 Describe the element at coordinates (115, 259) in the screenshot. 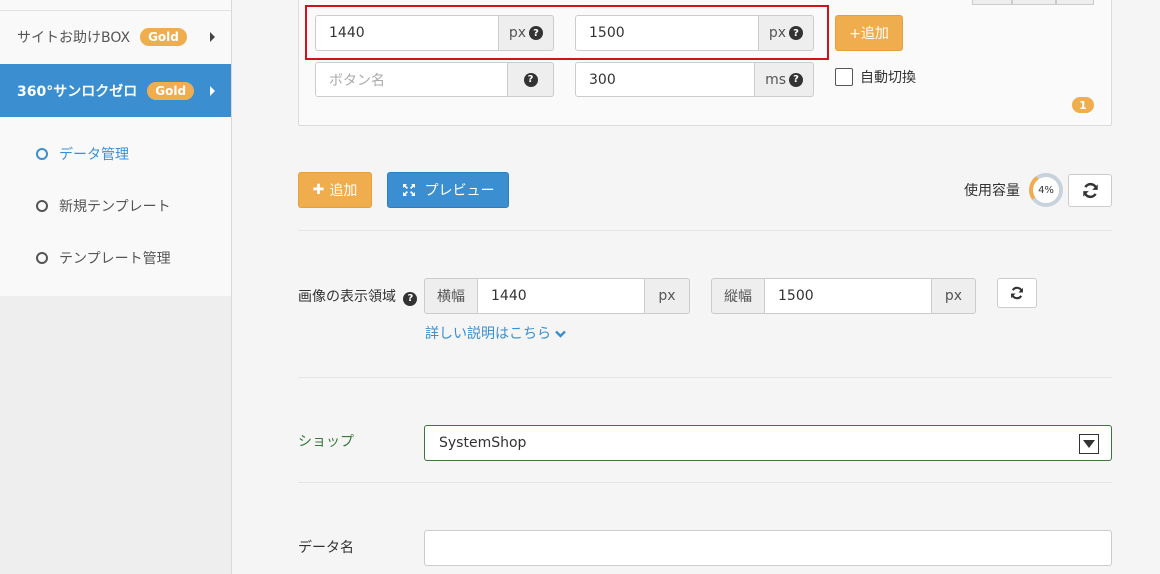

I see `sidebar-subitem-label: テンプレート管理` at that location.